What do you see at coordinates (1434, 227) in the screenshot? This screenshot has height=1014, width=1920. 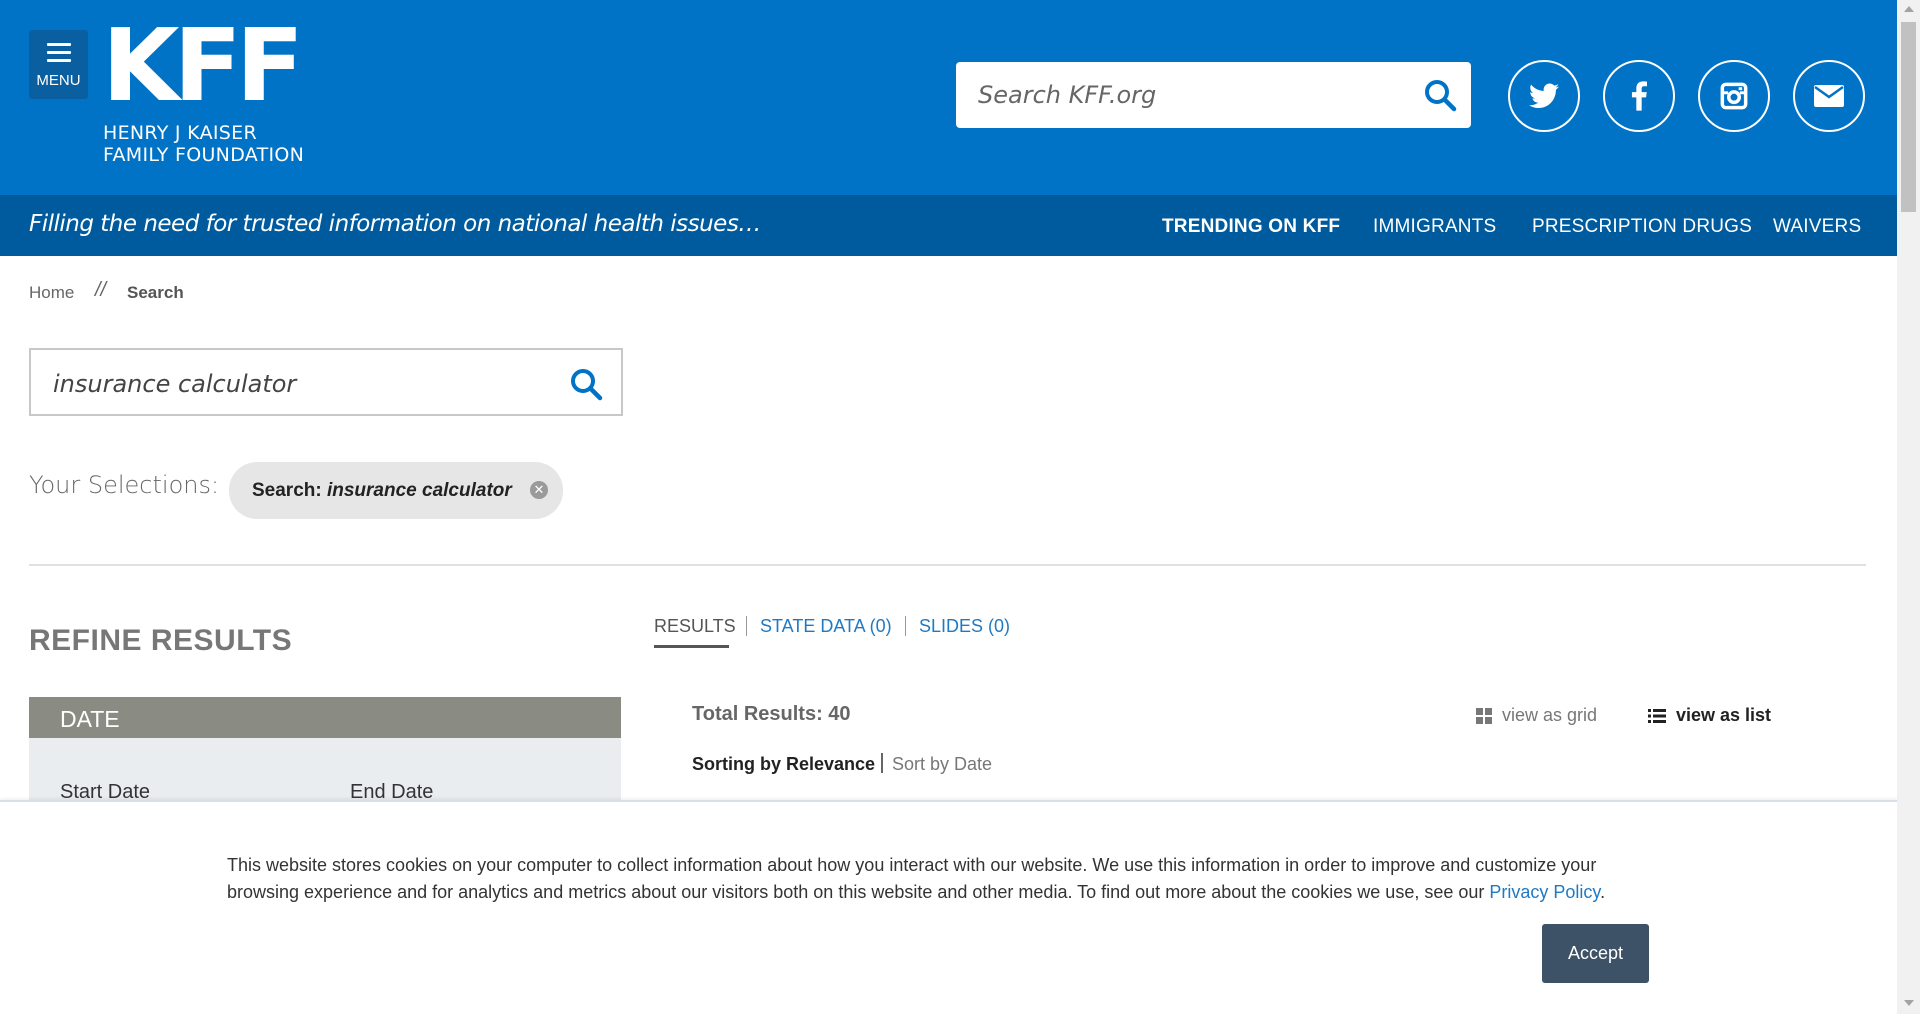 I see `trending-link-immigrants: IMMIGRANTS` at bounding box center [1434, 227].